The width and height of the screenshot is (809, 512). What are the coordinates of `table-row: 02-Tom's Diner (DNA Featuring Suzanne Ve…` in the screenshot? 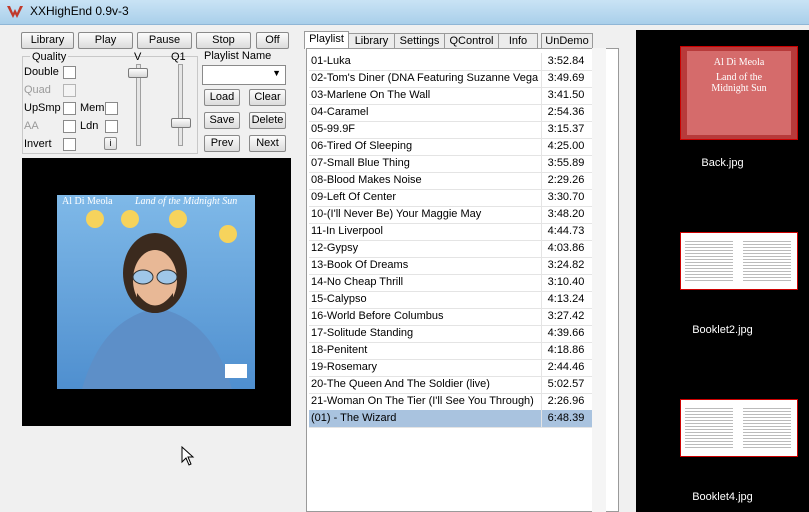 It's located at (450, 79).